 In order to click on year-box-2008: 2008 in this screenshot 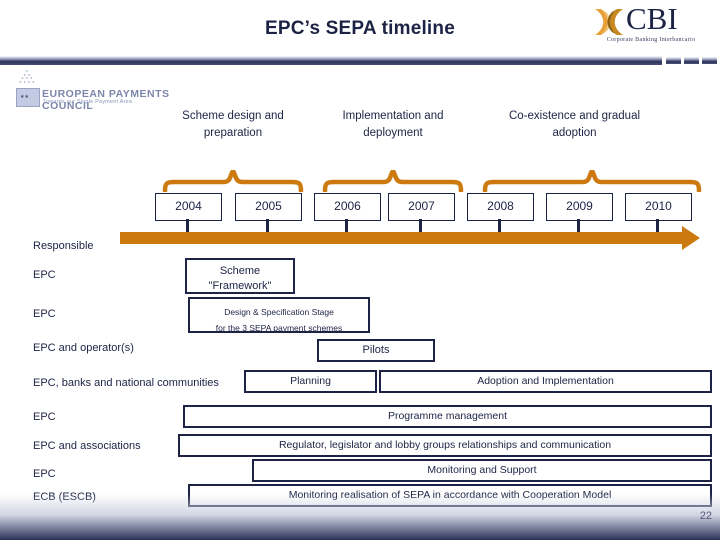, I will do `click(500, 207)`.